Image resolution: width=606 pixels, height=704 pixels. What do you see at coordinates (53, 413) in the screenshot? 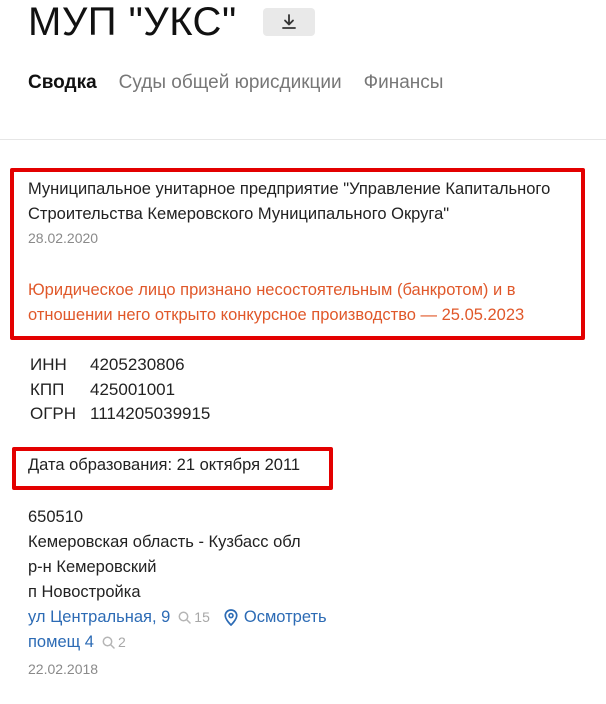
I see `id-key: ОГРН` at bounding box center [53, 413].